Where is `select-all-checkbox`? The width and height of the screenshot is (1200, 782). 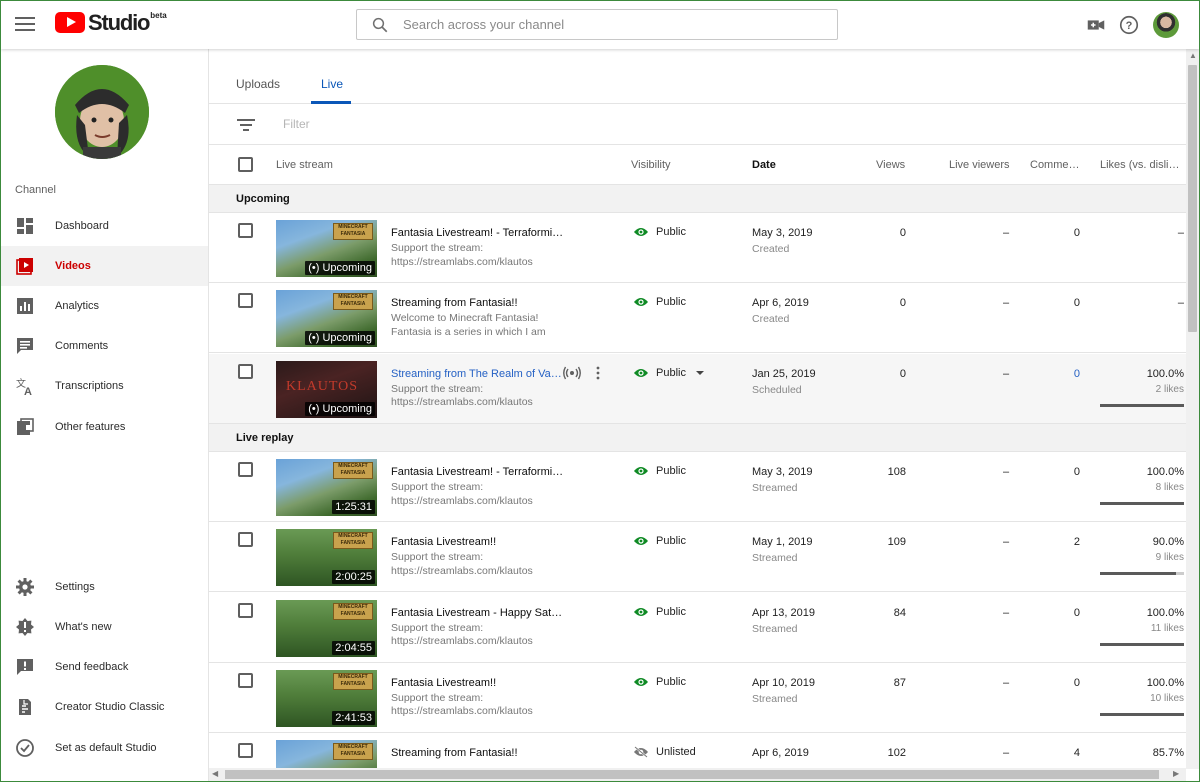 select-all-checkbox is located at coordinates (245, 164).